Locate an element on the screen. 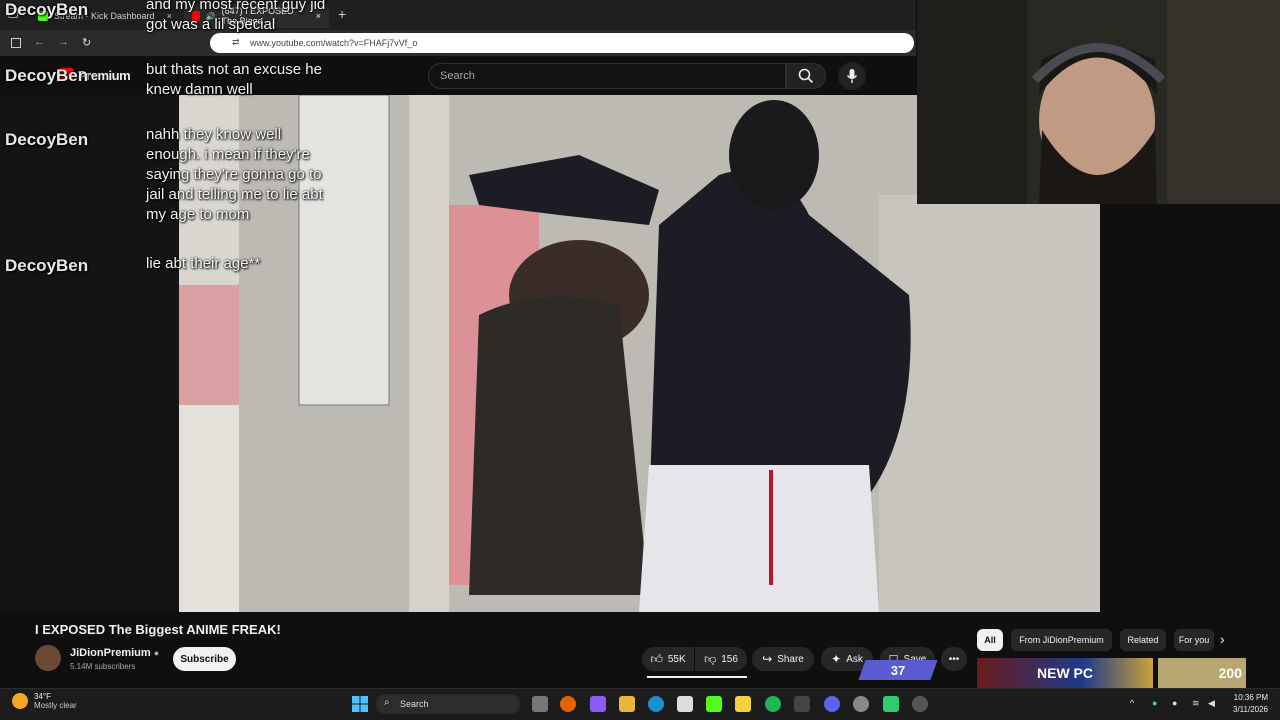 Image resolution: width=1280 pixels, height=720 pixels. search-input: Search is located at coordinates (607, 76).